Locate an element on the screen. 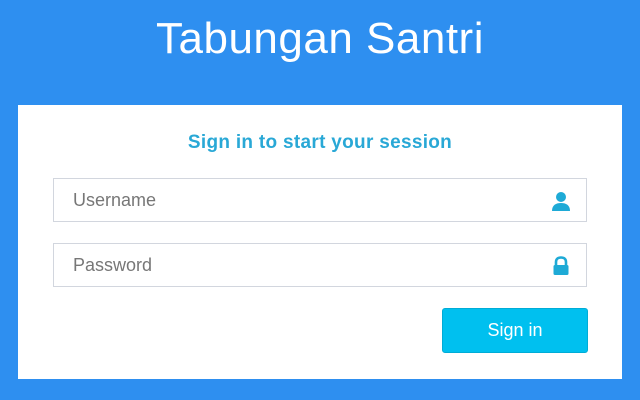 The image size is (640, 400). username-input is located at coordinates (320, 200).